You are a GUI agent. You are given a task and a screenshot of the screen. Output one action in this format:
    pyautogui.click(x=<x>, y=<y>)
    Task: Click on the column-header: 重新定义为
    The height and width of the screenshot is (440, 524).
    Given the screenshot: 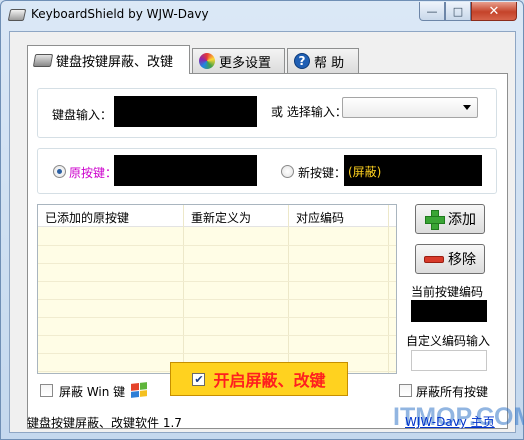 What is the action you would take?
    pyautogui.click(x=221, y=218)
    